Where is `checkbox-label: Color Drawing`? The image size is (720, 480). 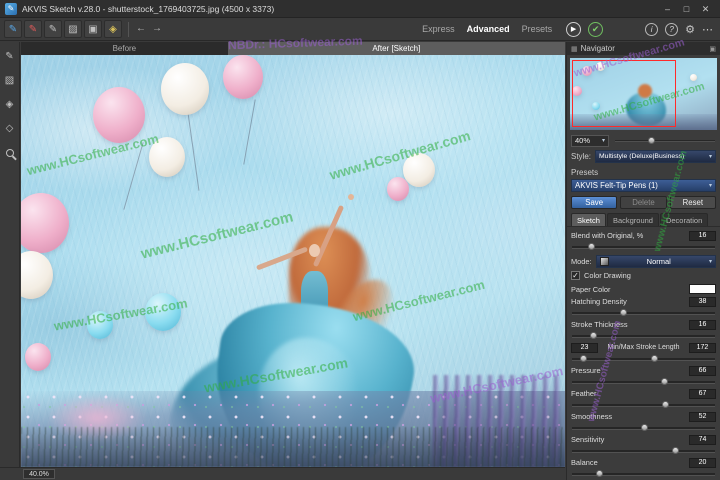
checkbox-label: Color Drawing is located at coordinates (607, 275).